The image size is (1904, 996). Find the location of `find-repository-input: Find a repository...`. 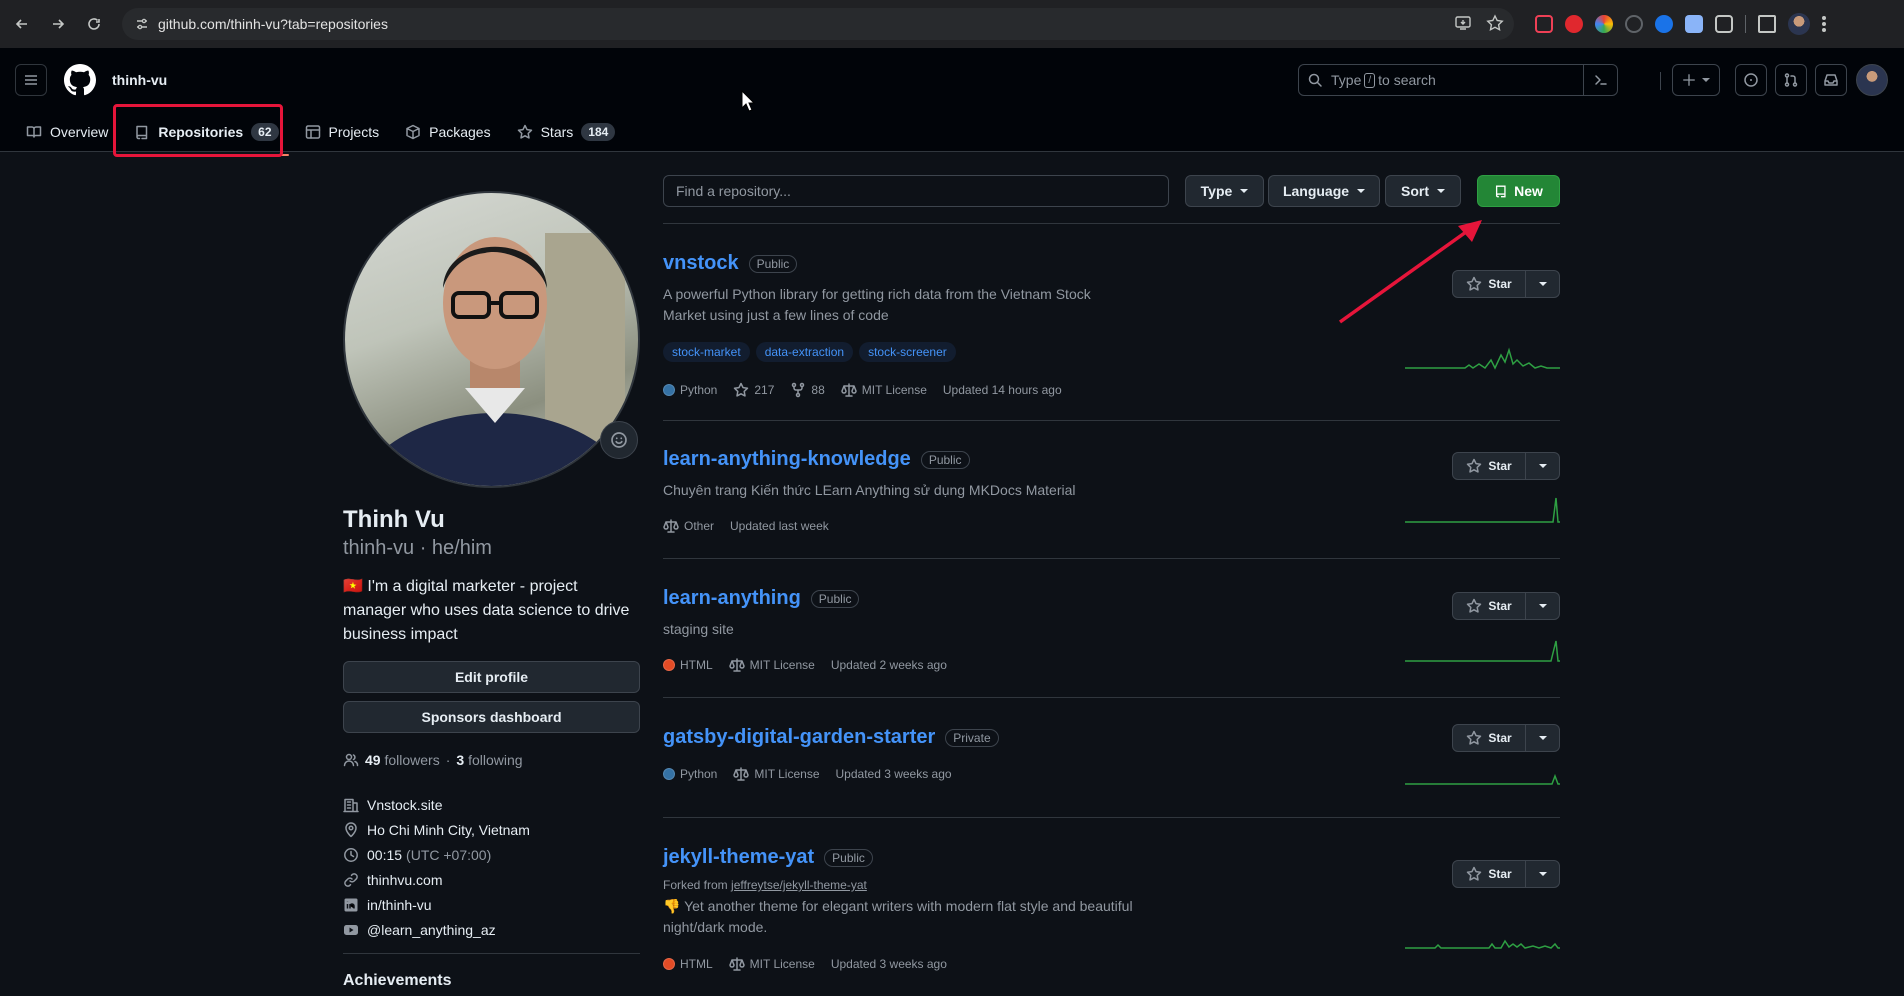

find-repository-input: Find a repository... is located at coordinates (916, 191).